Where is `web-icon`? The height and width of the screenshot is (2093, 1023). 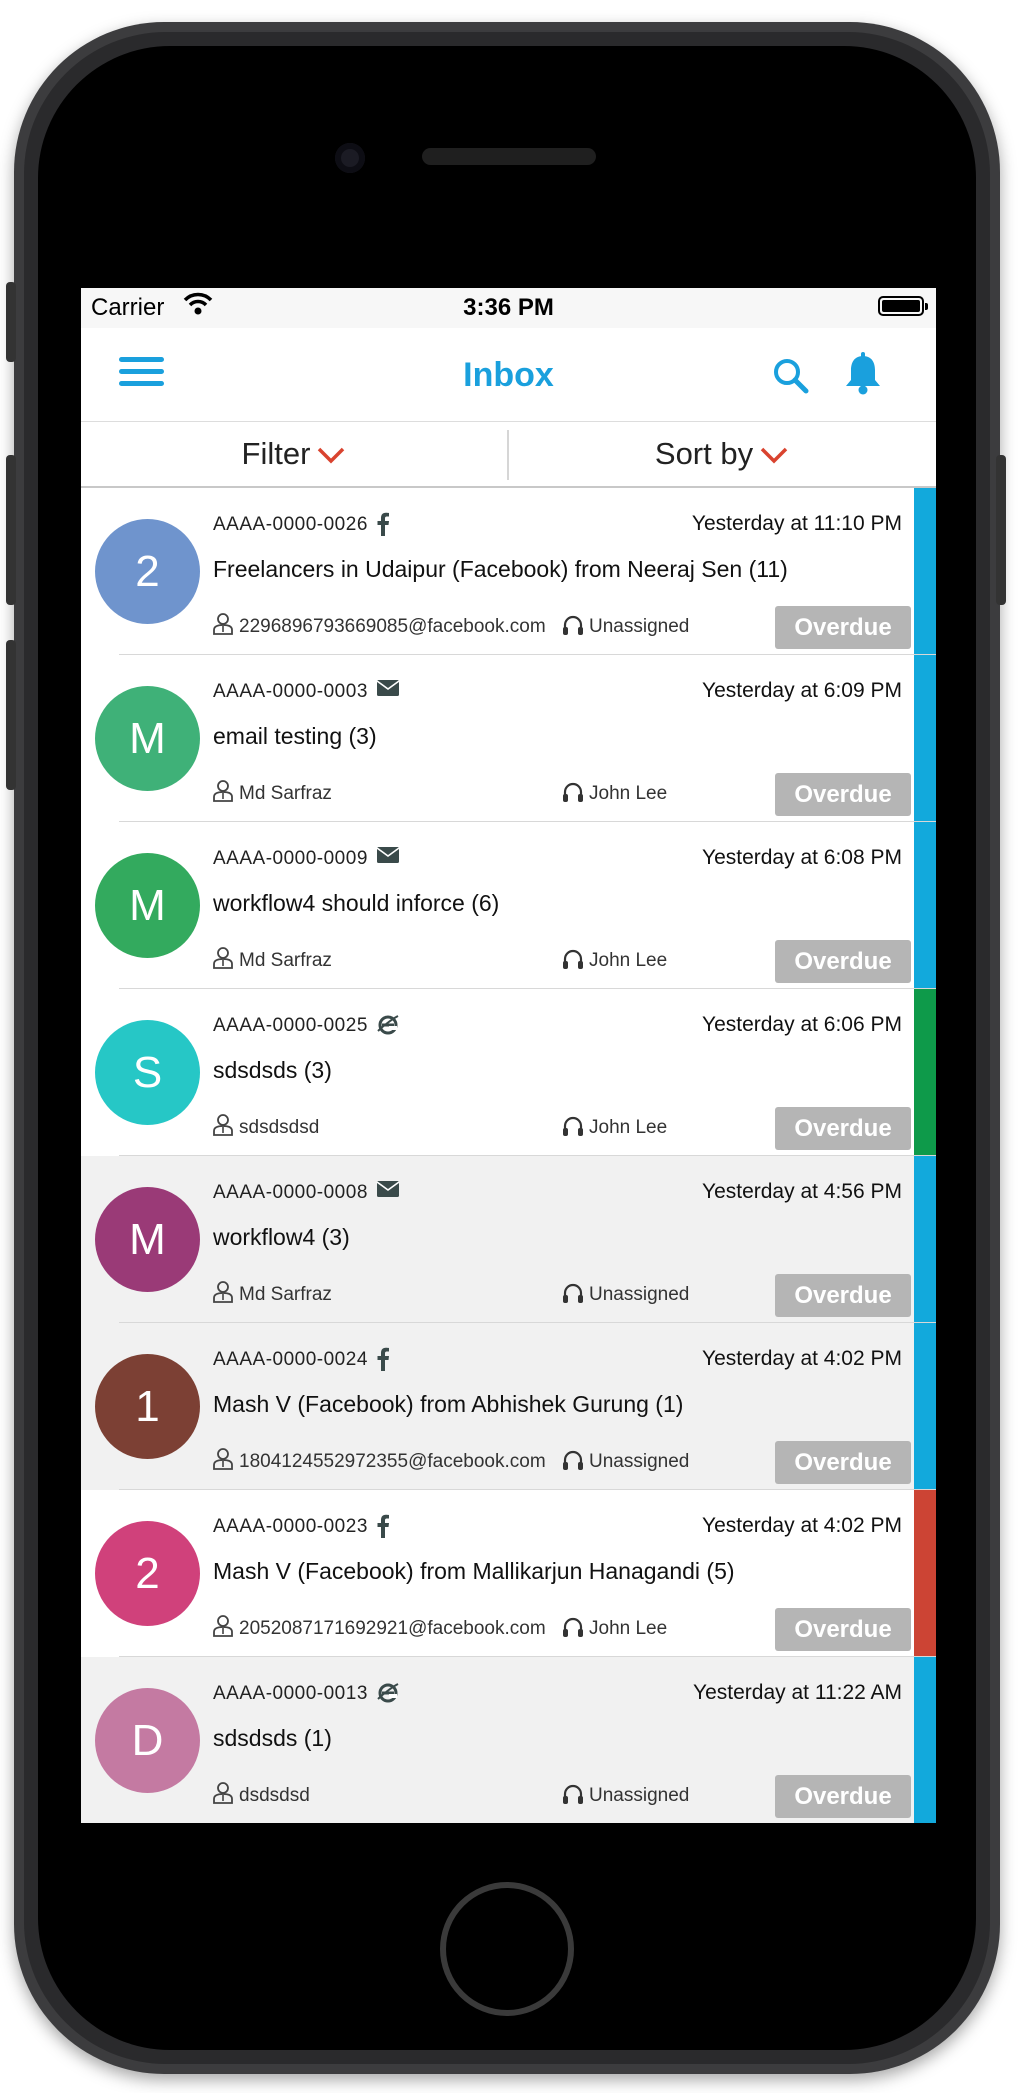
web-icon is located at coordinates (388, 1027).